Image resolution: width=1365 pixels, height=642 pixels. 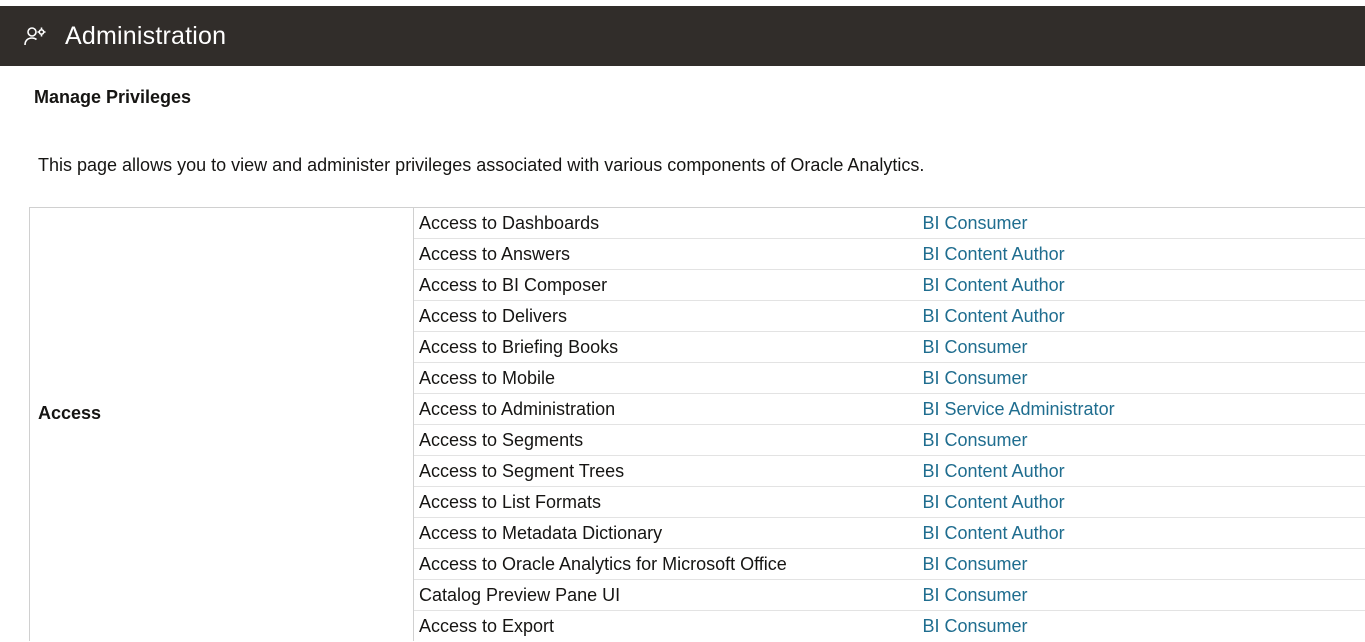 I want to click on users-gear-icon, so click(x=35, y=36).